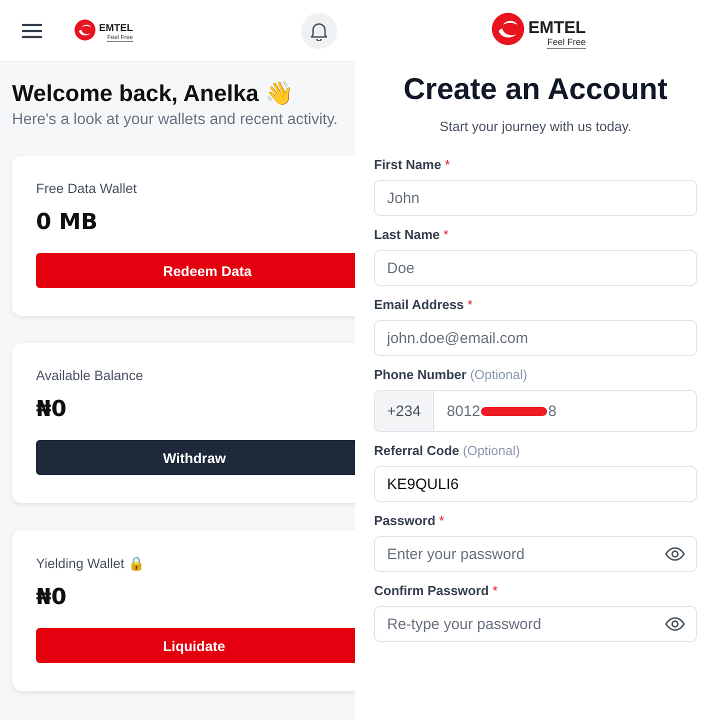  I want to click on logo-tagline: Feel Free, so click(566, 44).